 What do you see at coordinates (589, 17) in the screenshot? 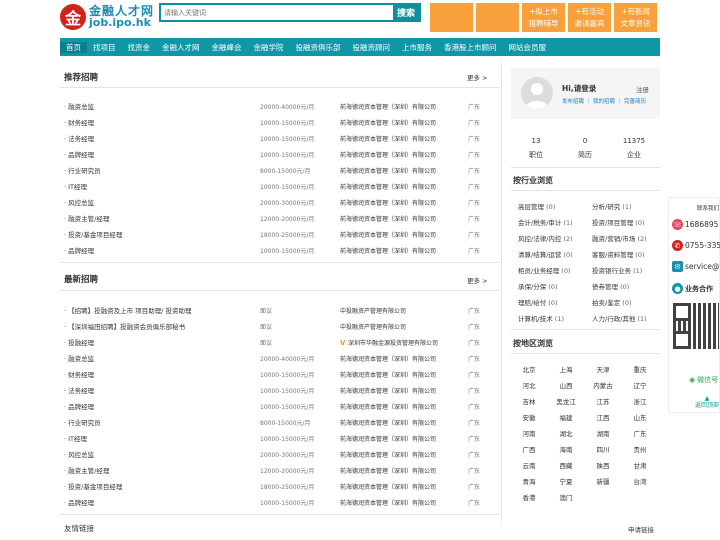
I see `promo-event-button: +有活动 邀请嘉宾` at bounding box center [589, 17].